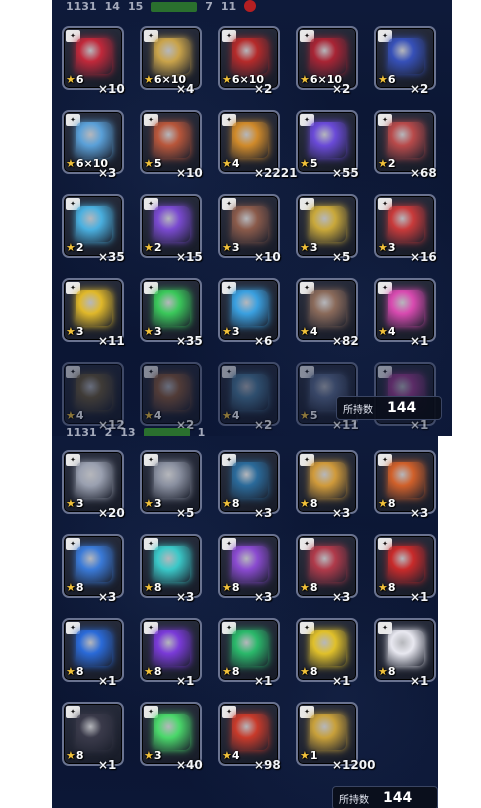  Describe the element at coordinates (201, 431) in the screenshot. I see `strip-count: 1` at that location.